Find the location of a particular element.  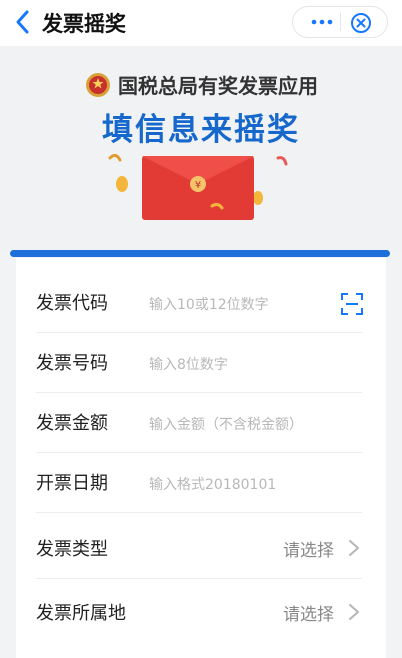

field-label: 发票号码 is located at coordinates (72, 363).